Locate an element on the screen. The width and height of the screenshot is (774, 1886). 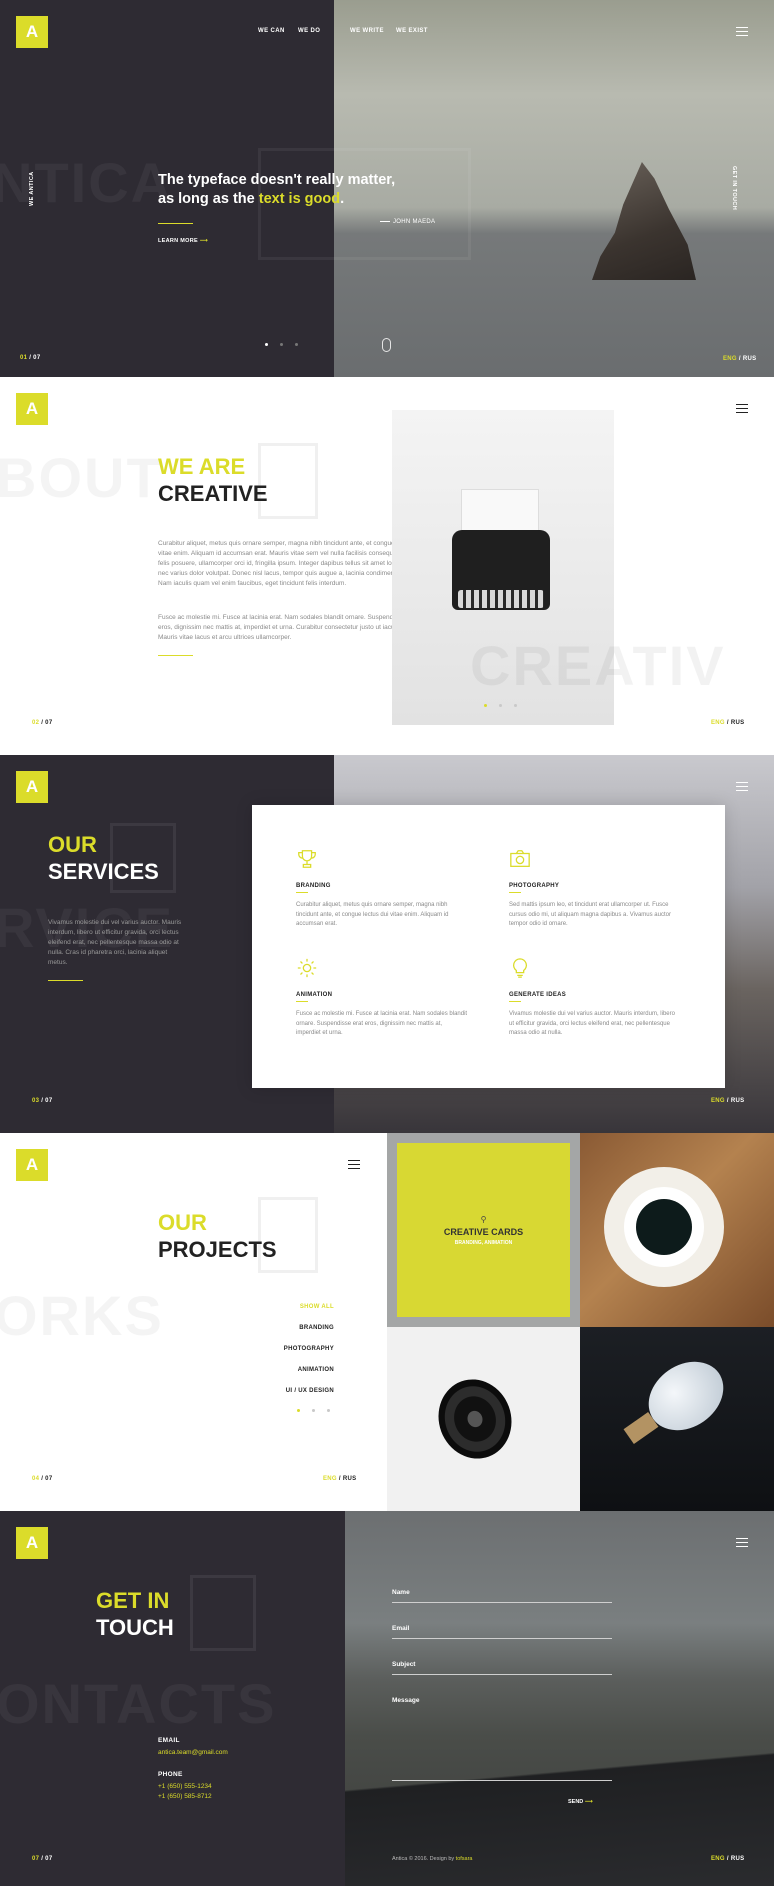
quote-line-2: as long as the is located at coordinates (208, 199).